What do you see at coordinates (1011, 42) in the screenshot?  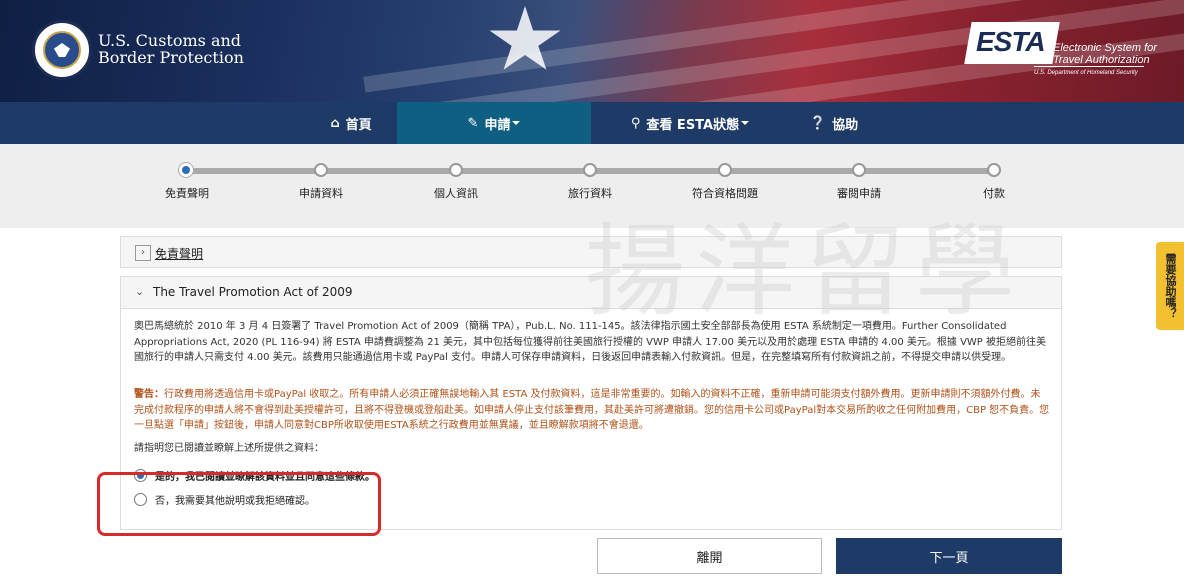 I see `esta-logo: ESTA` at bounding box center [1011, 42].